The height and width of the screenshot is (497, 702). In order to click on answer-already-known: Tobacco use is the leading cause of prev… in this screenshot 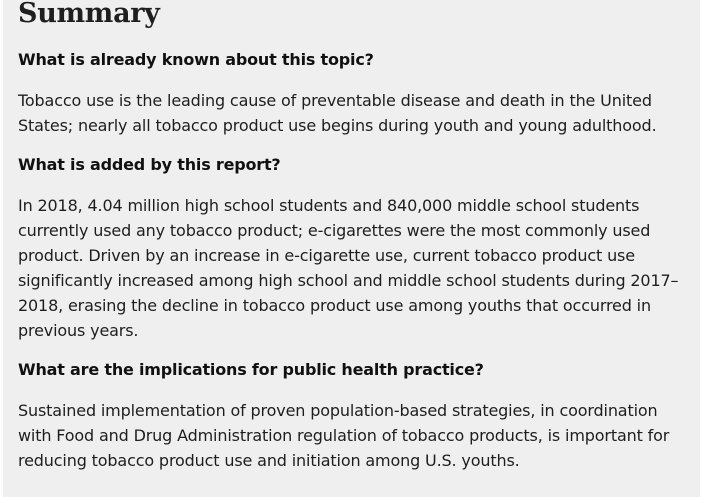, I will do `click(337, 113)`.